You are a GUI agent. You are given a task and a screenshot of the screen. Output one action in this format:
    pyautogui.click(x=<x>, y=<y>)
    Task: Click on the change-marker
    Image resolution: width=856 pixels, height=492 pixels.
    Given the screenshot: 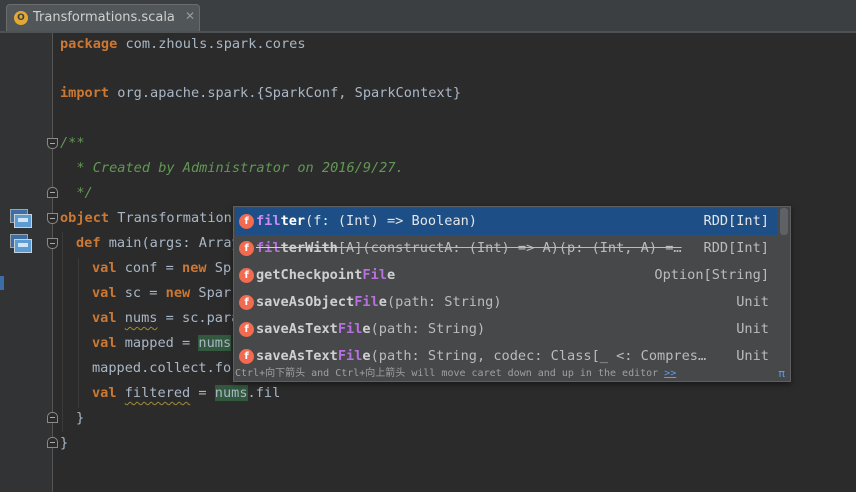 What is the action you would take?
    pyautogui.click(x=2, y=283)
    